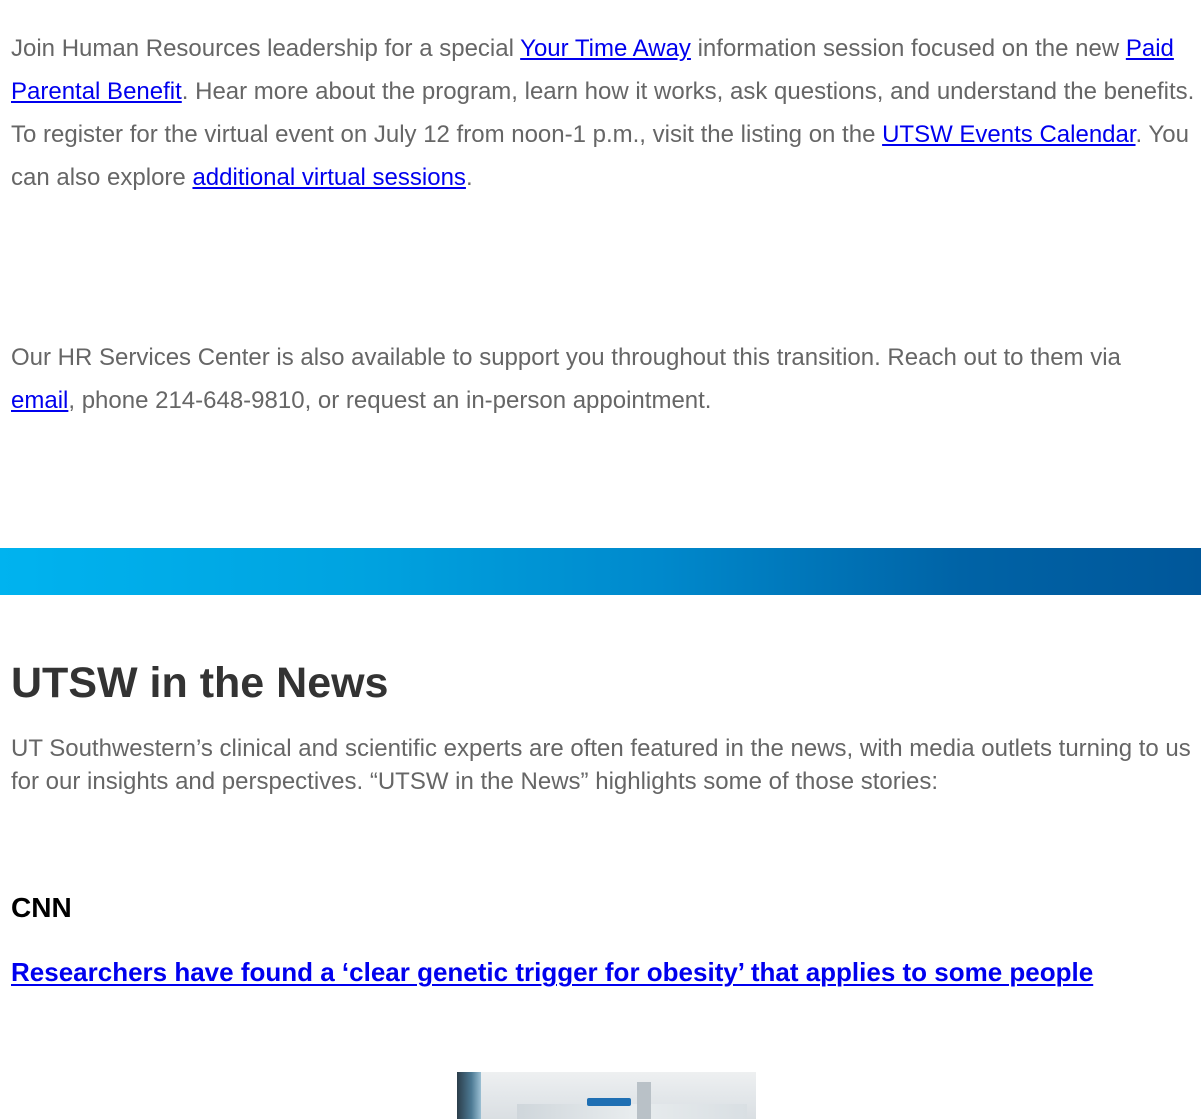  I want to click on your-time-away-link: Your Time Away, so click(605, 48).